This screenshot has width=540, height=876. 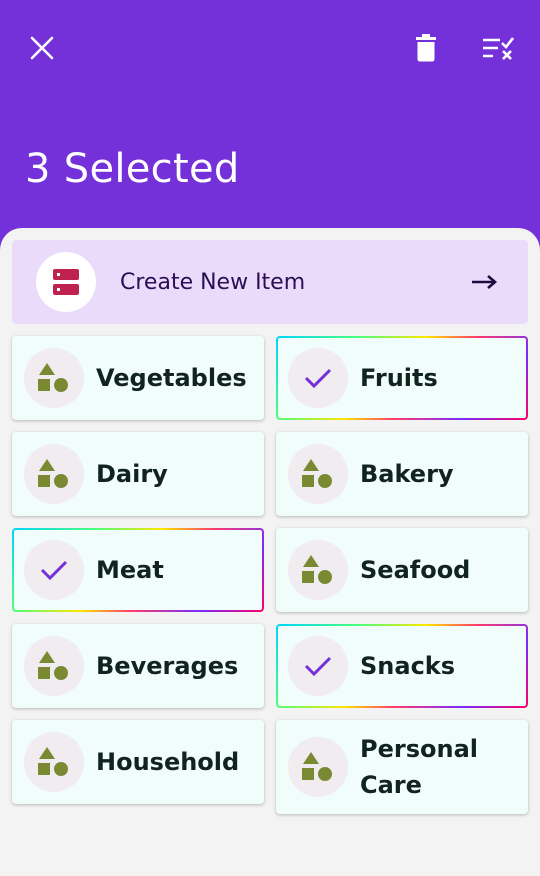 What do you see at coordinates (485, 282) in the screenshot?
I see `arrow-right-icon` at bounding box center [485, 282].